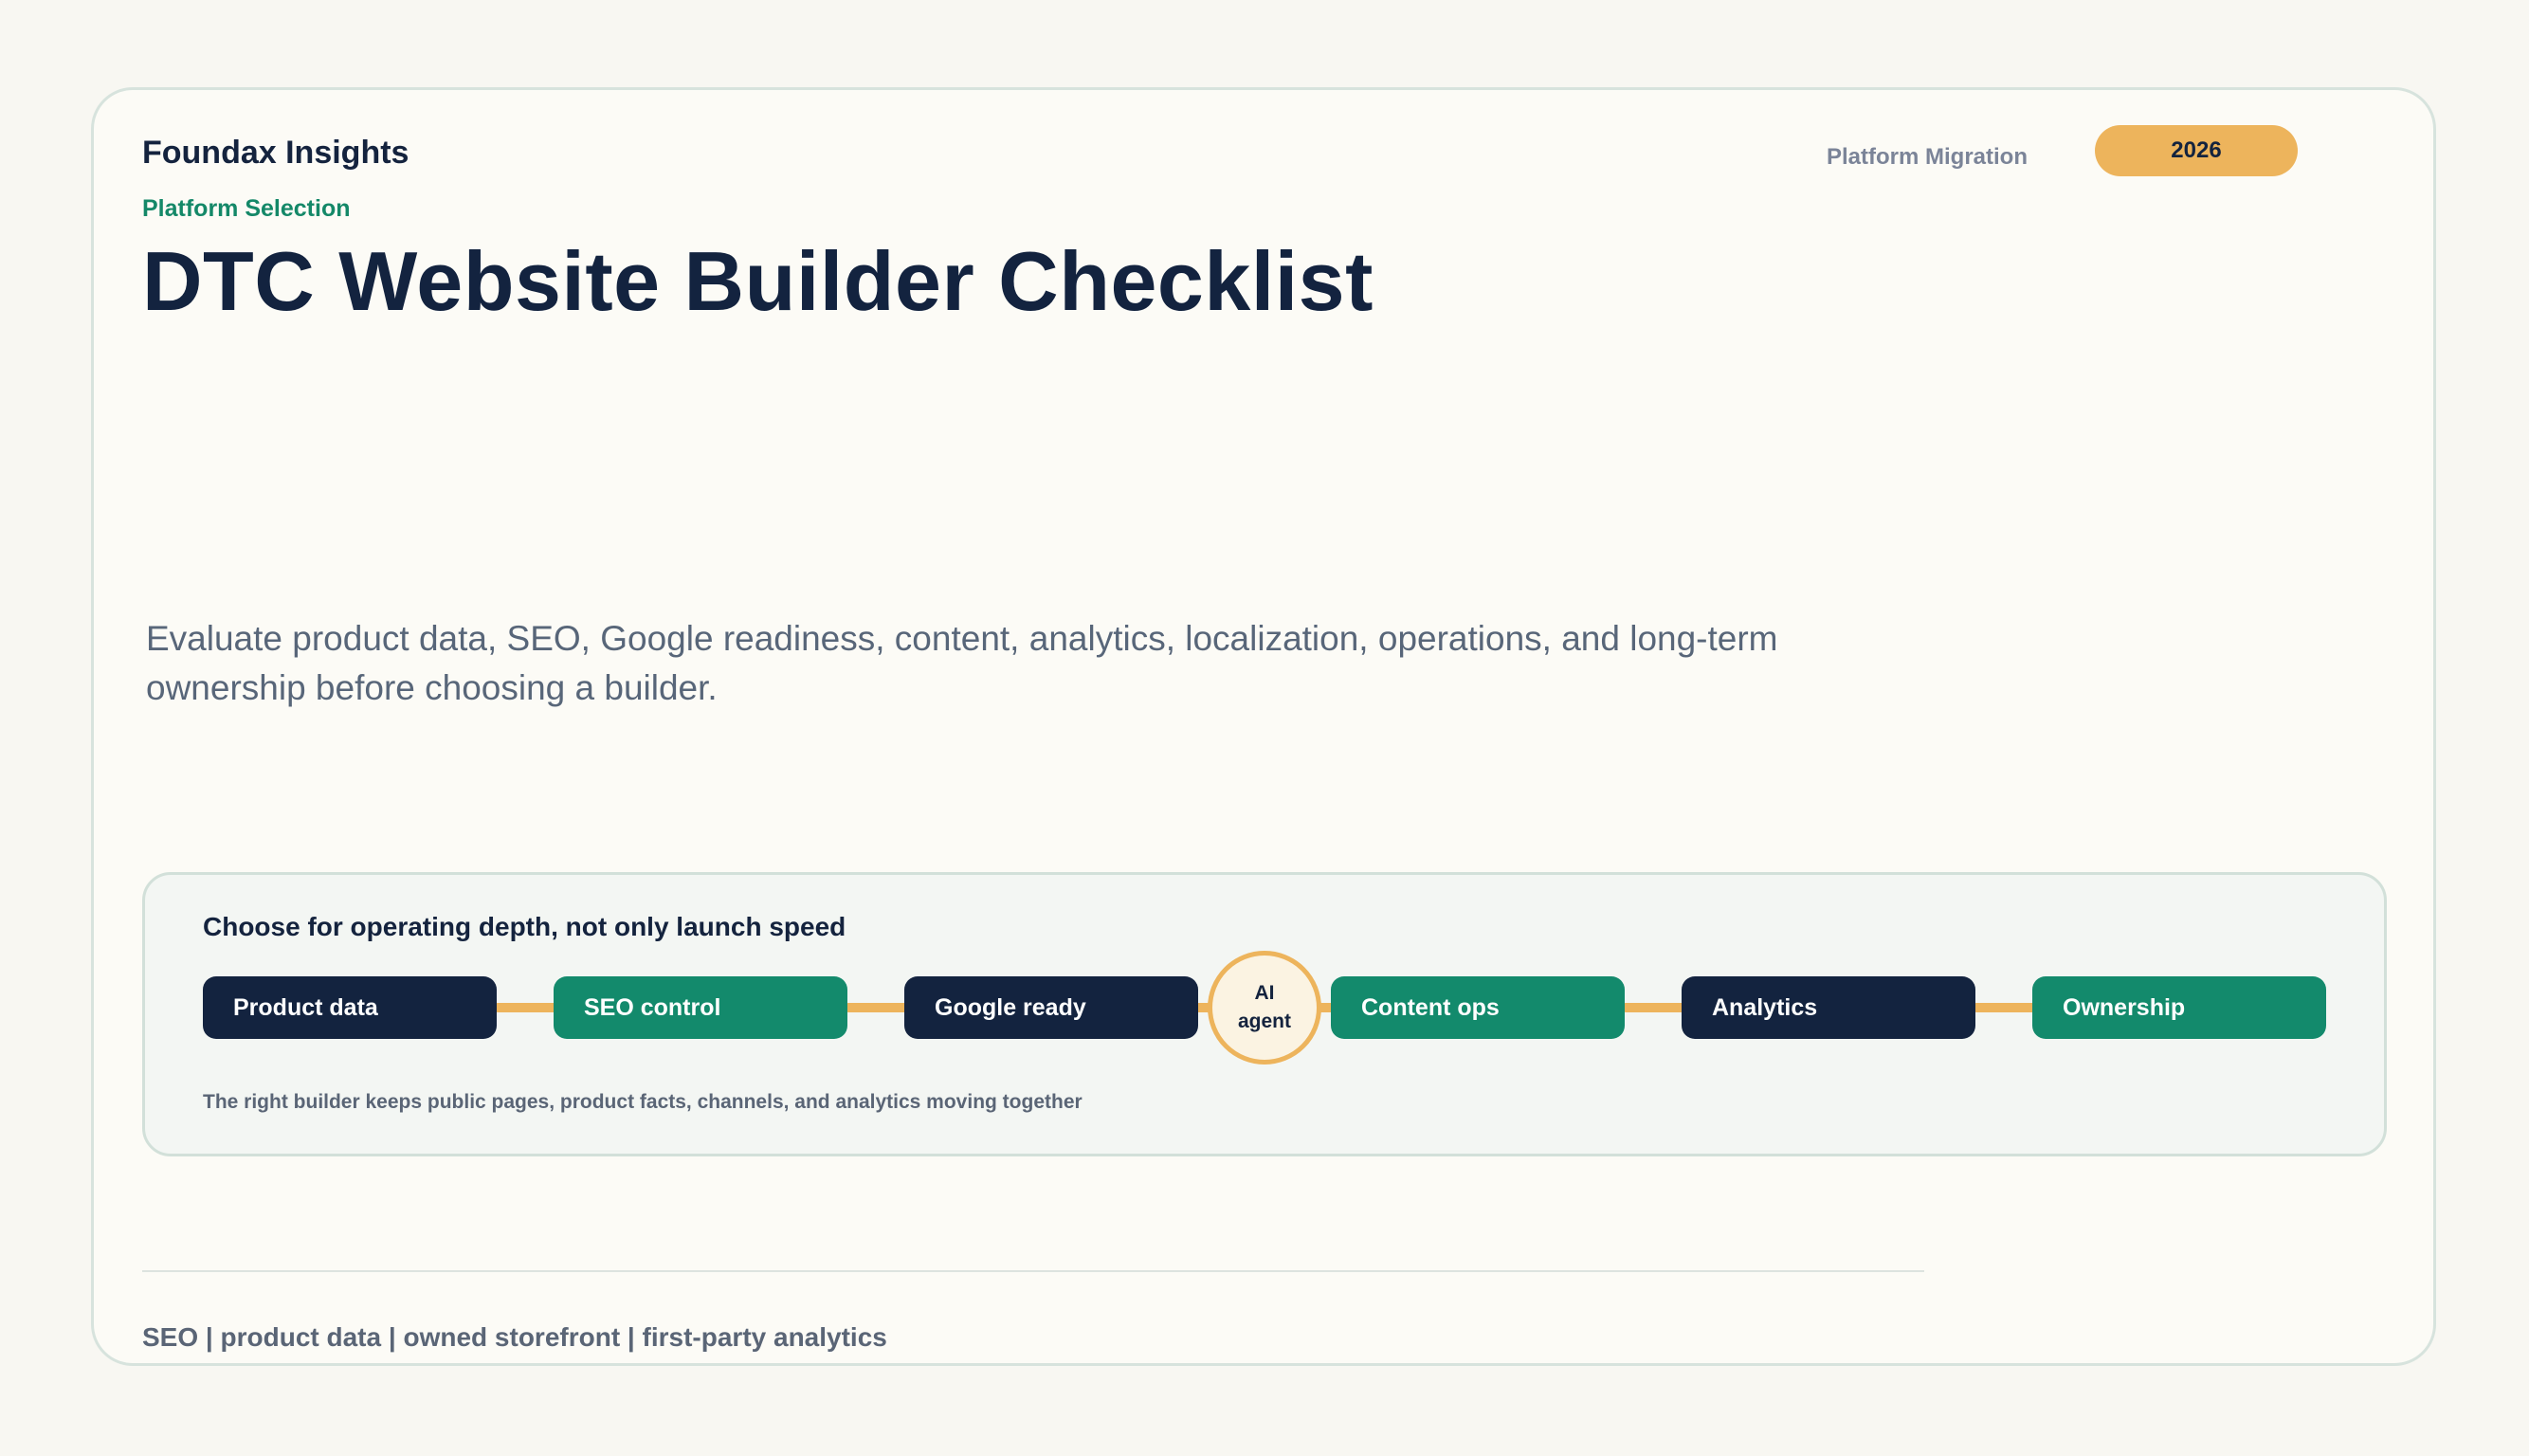 The width and height of the screenshot is (2529, 1456). I want to click on footer-divider, so click(1033, 1271).